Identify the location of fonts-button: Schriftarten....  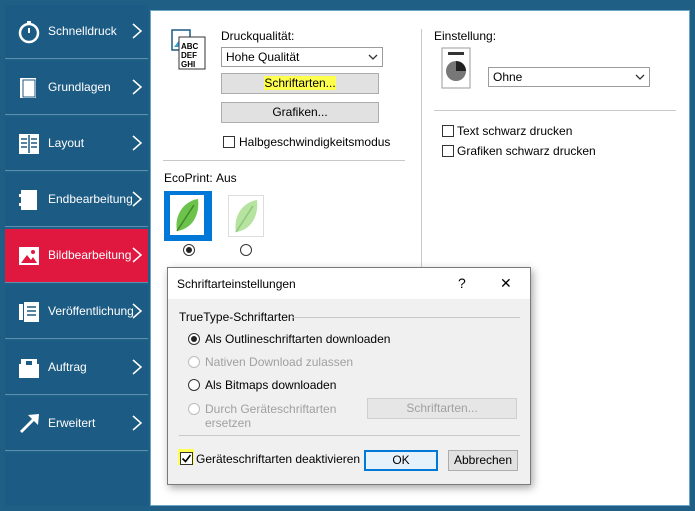
(300, 83).